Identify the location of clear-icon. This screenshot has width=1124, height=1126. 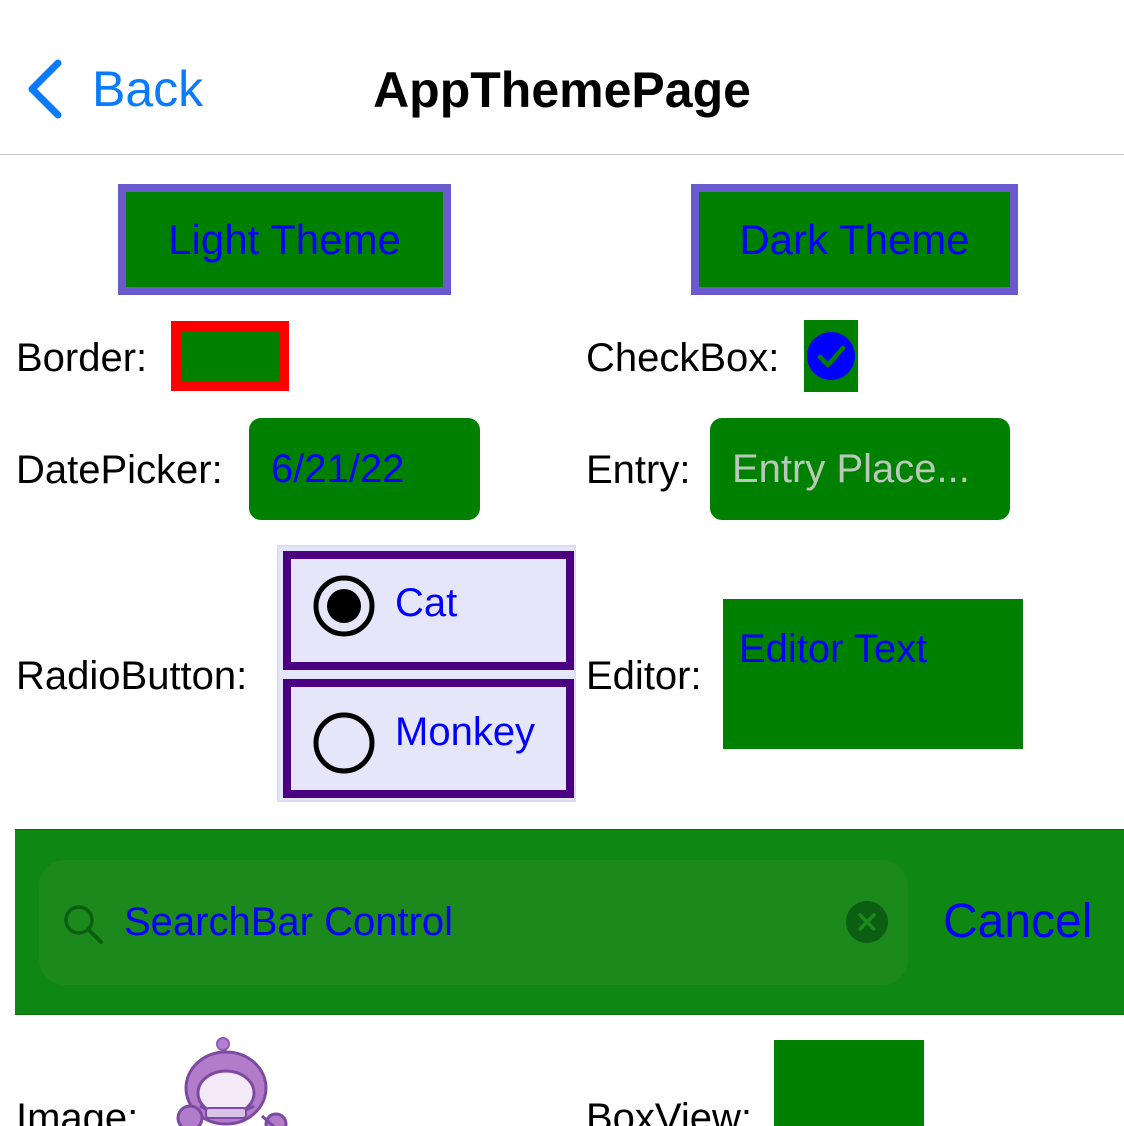
(867, 922).